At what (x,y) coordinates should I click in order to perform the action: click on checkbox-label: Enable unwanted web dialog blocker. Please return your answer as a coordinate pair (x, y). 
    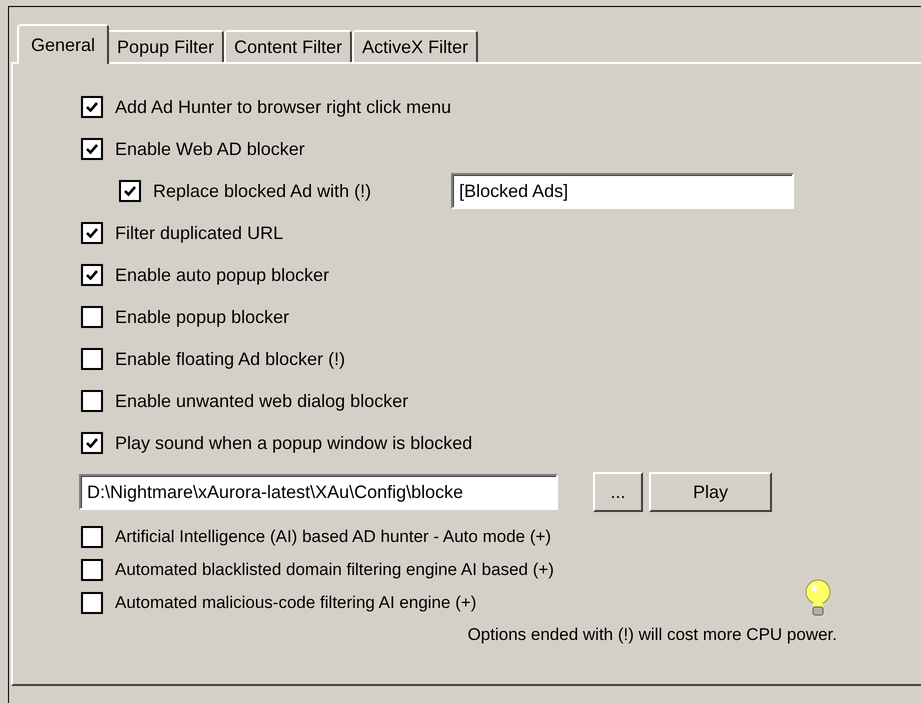
    Looking at the image, I should click on (261, 401).